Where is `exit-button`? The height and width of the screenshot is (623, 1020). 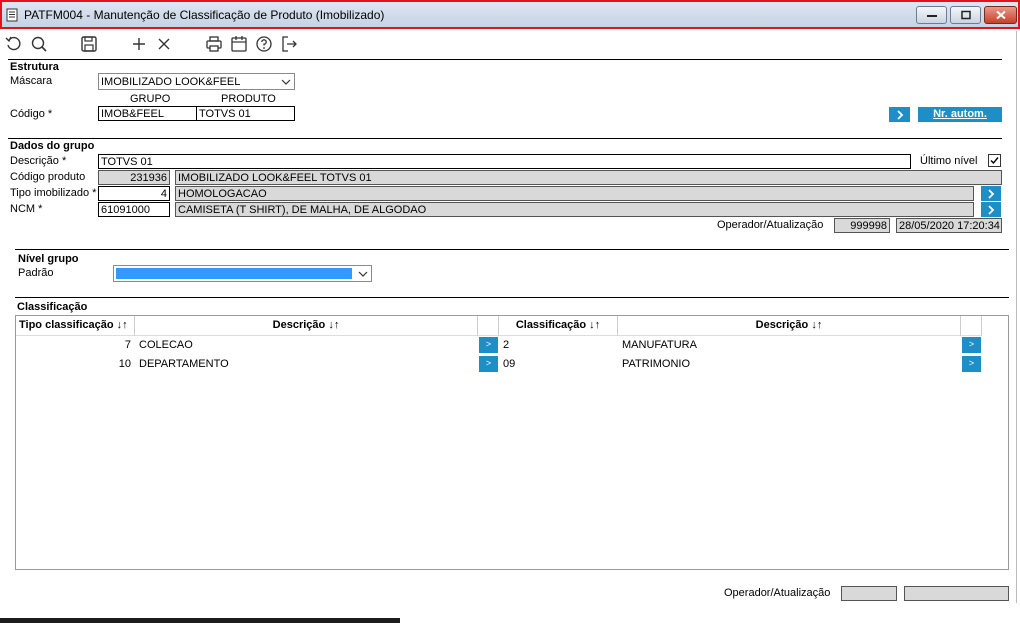 exit-button is located at coordinates (289, 44).